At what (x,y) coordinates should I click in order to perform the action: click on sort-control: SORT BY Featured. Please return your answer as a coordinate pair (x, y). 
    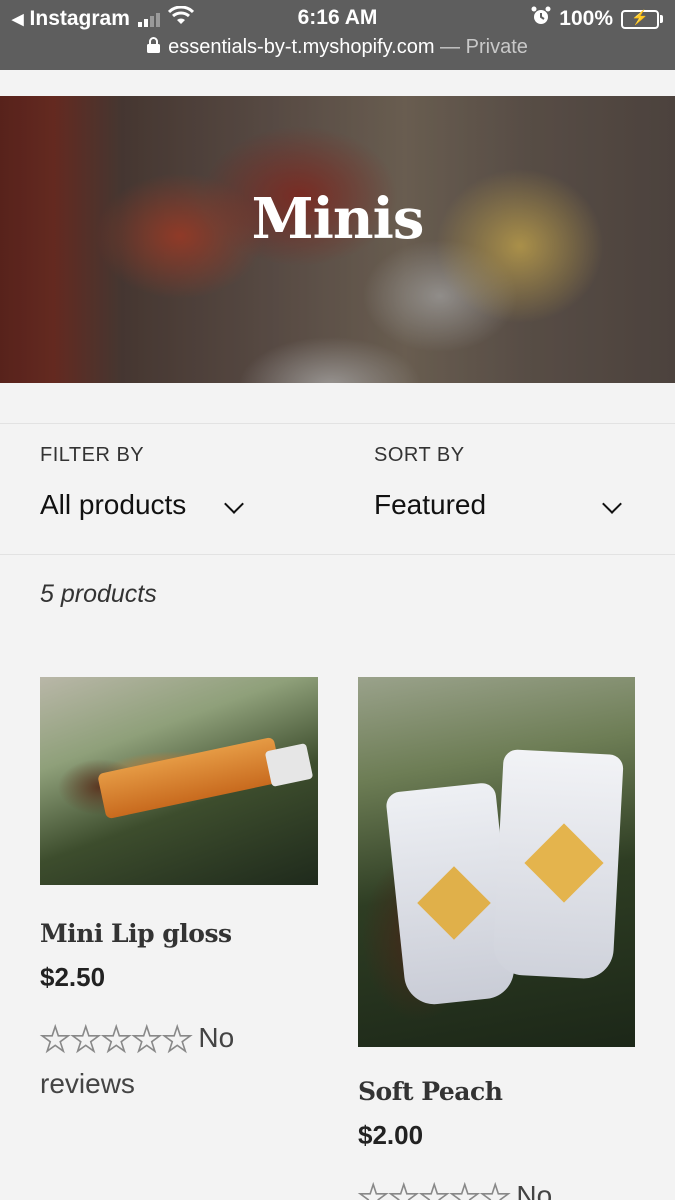
    Looking at the image, I should click on (499, 482).